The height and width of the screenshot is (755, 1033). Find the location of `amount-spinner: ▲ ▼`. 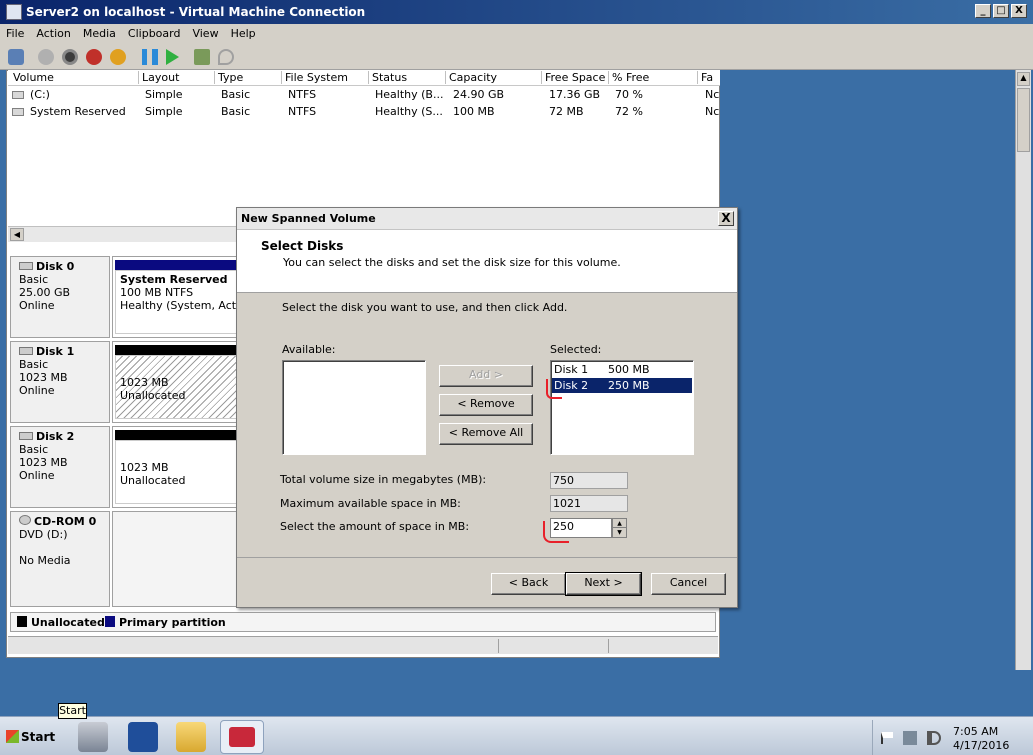

amount-spinner: ▲ ▼ is located at coordinates (619, 528).